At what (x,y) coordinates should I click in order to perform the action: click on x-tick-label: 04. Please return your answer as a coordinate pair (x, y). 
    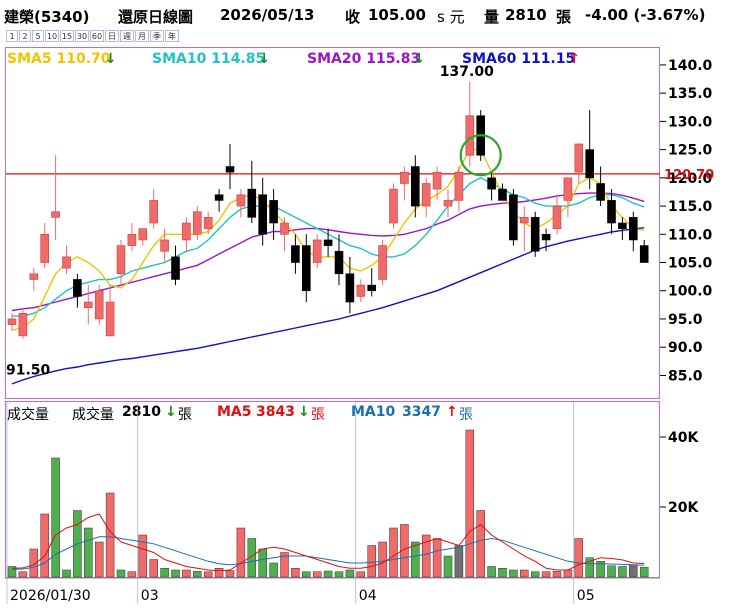
    Looking at the image, I should click on (368, 596).